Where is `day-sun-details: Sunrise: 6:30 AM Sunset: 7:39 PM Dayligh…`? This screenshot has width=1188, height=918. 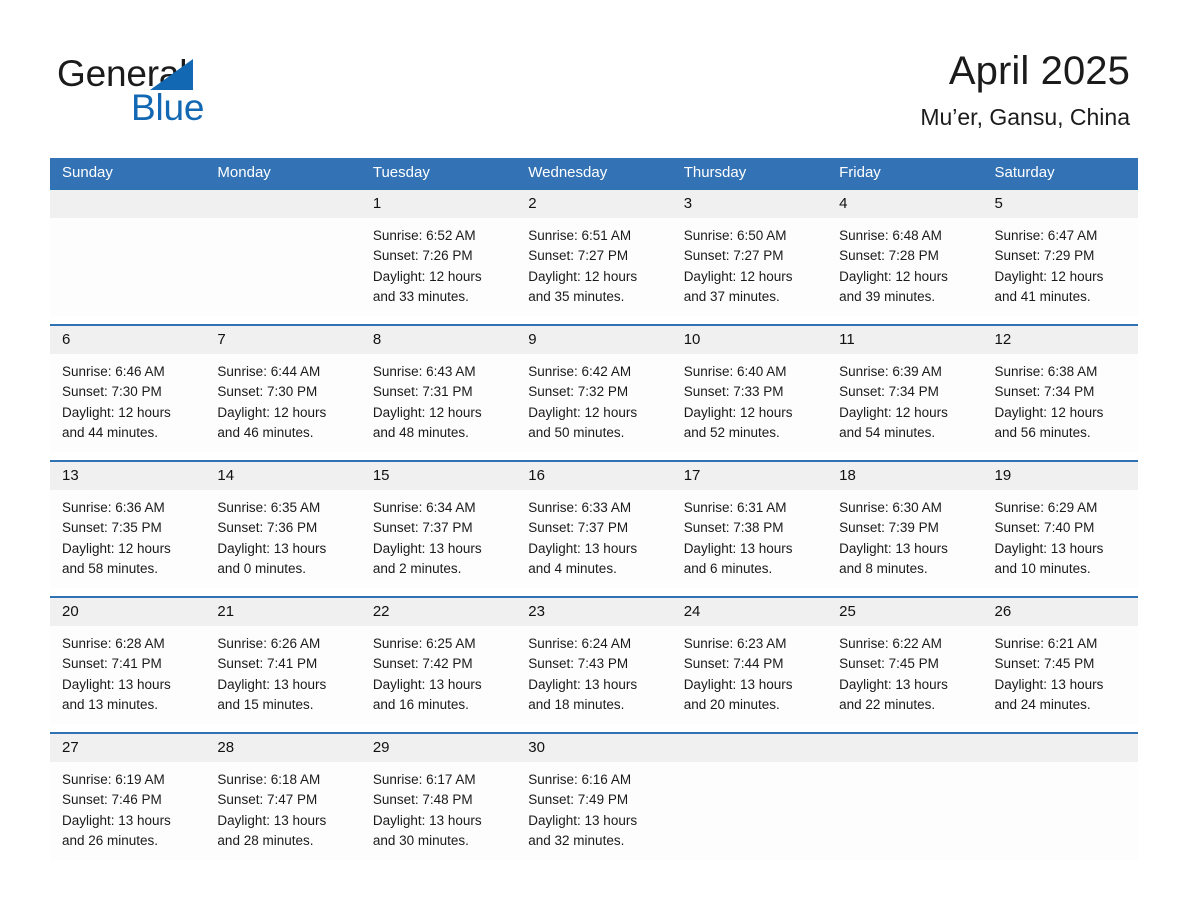
day-sun-details: Sunrise: 6:30 AM Sunset: 7:39 PM Dayligh… is located at coordinates (893, 538).